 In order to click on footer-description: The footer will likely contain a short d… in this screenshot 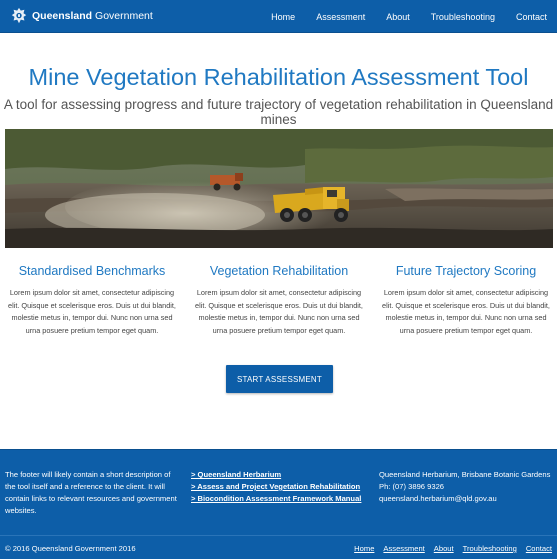, I will do `click(91, 492)`.